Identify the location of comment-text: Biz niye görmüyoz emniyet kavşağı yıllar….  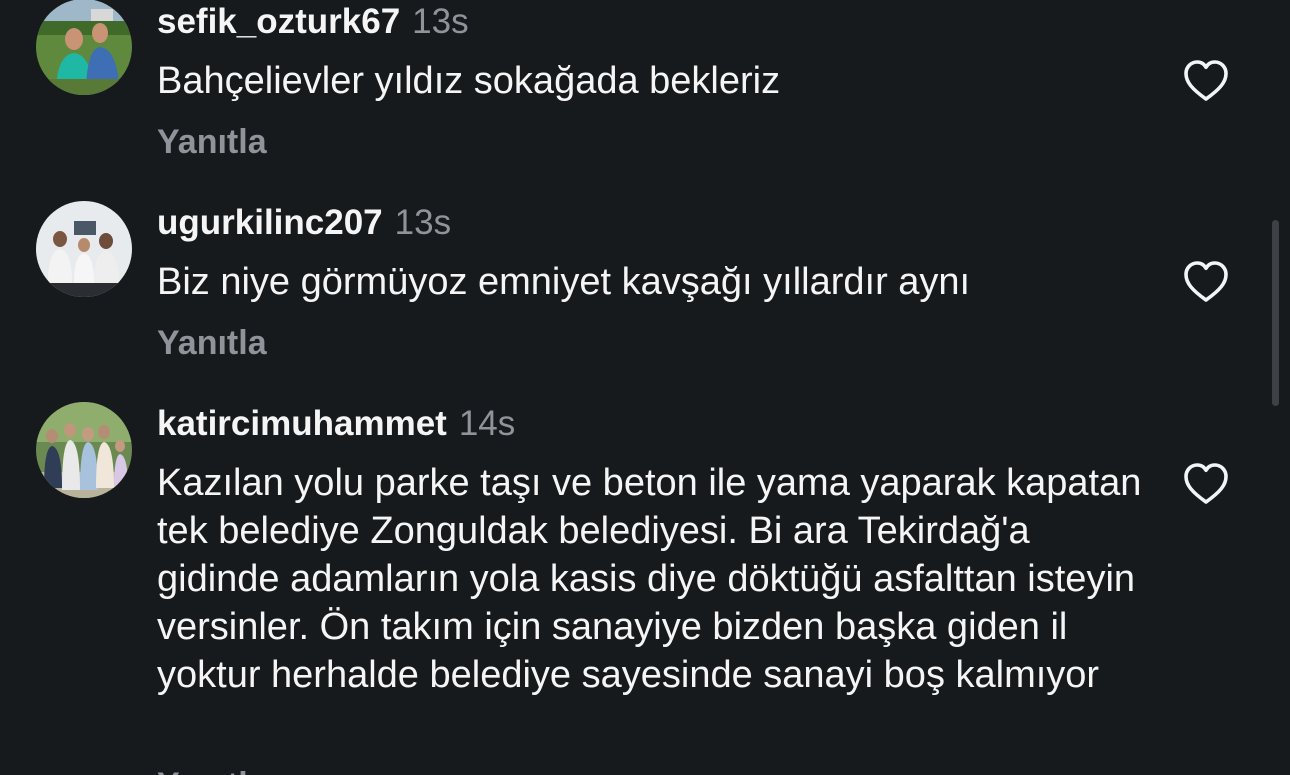
(564, 282).